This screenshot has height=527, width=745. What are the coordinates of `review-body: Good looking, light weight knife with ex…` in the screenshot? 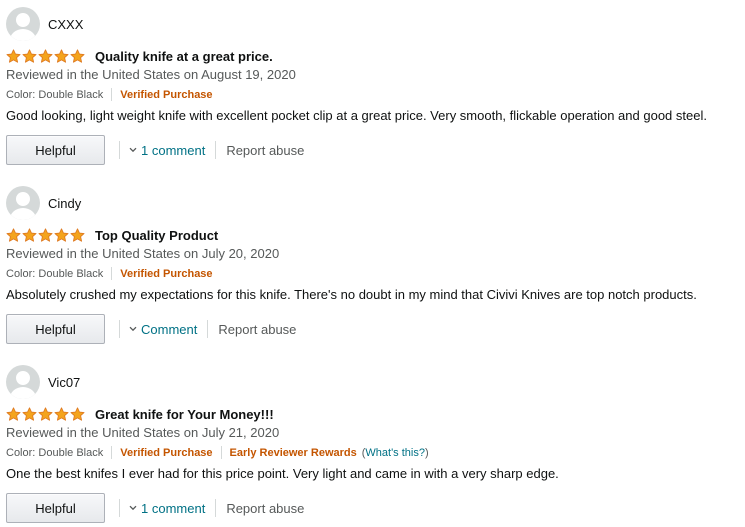 It's located at (356, 115).